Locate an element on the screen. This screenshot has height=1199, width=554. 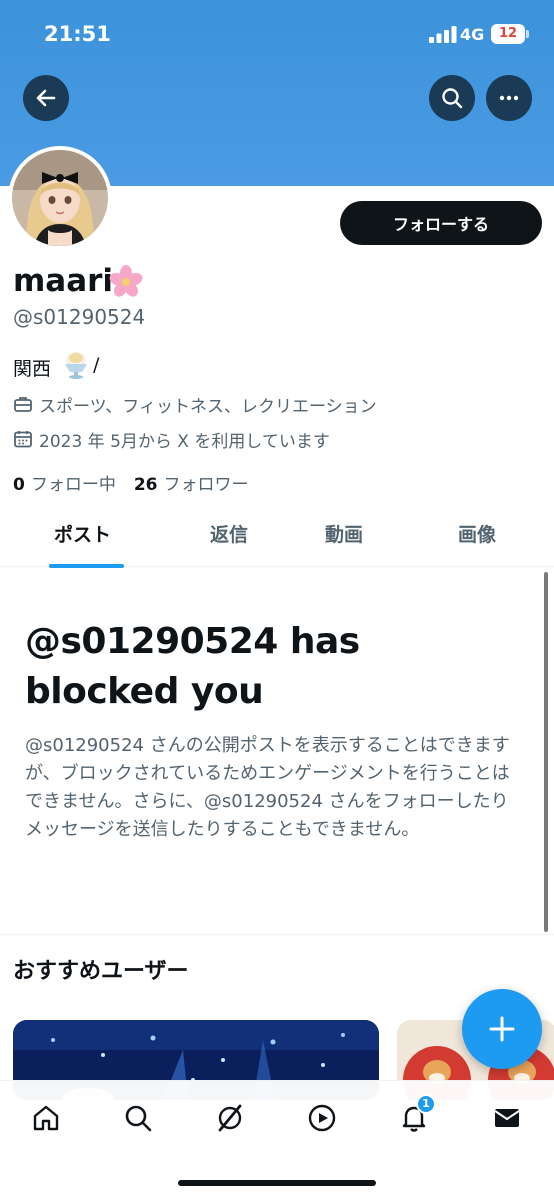
avatar-image is located at coordinates (60, 198).